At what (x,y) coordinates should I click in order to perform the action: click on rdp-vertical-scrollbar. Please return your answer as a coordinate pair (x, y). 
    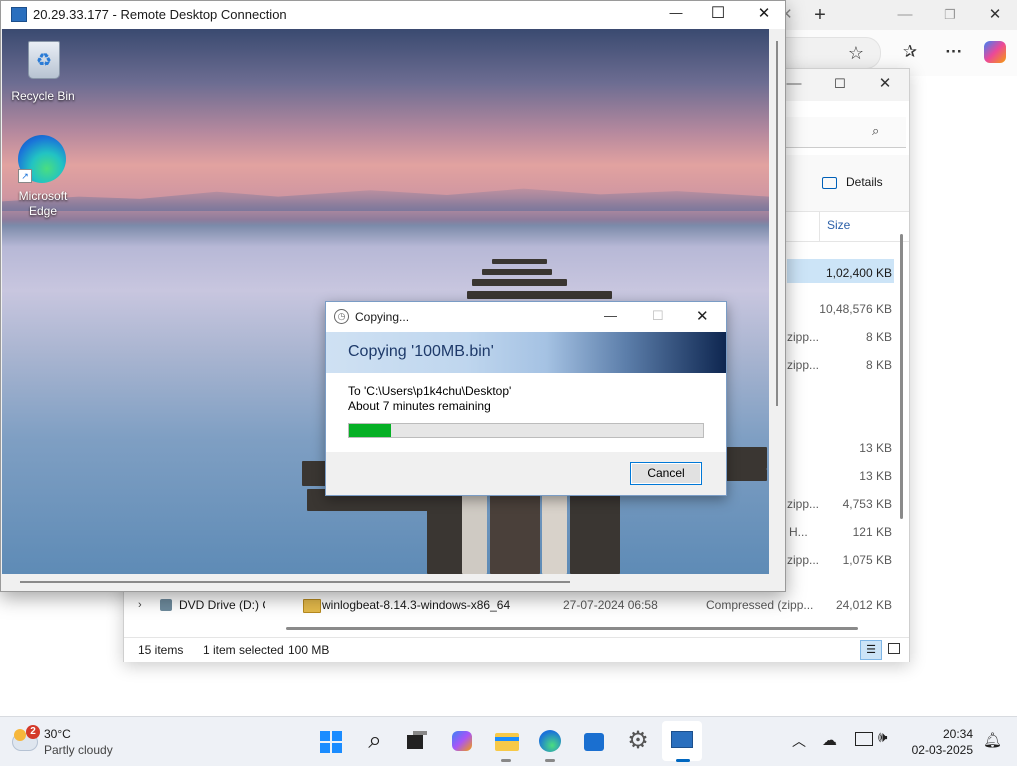
    Looking at the image, I should click on (776, 301).